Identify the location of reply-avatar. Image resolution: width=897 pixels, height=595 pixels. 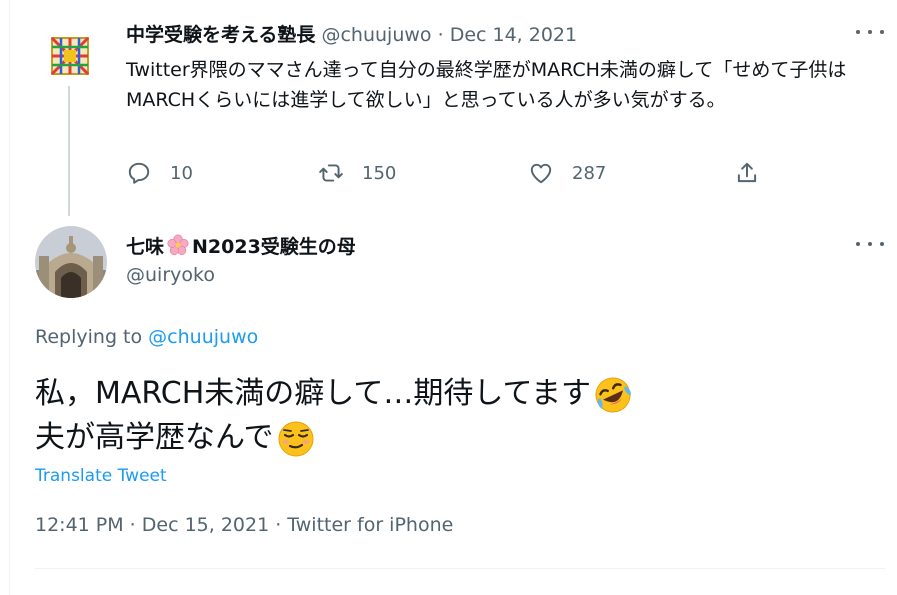
(71, 262).